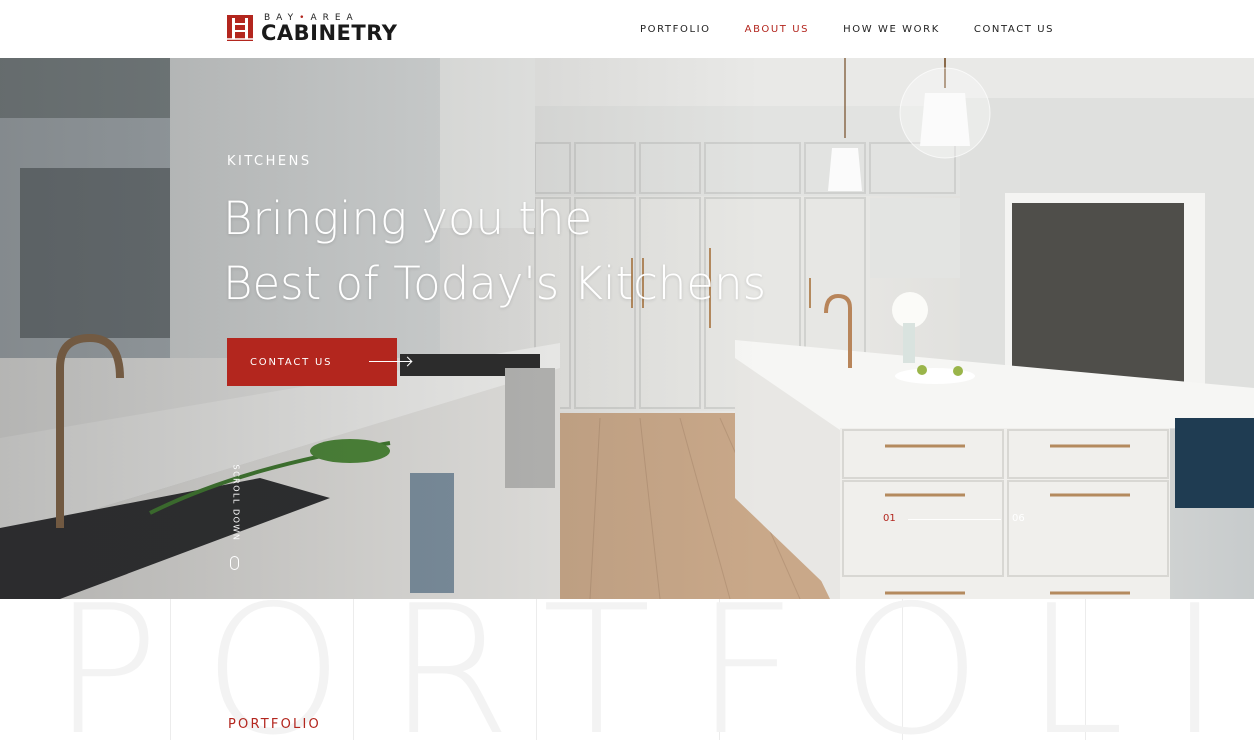 Image resolution: width=1254 pixels, height=740 pixels. I want to click on scroll-down-indicator: SCROLL DOWN, so click(235, 521).